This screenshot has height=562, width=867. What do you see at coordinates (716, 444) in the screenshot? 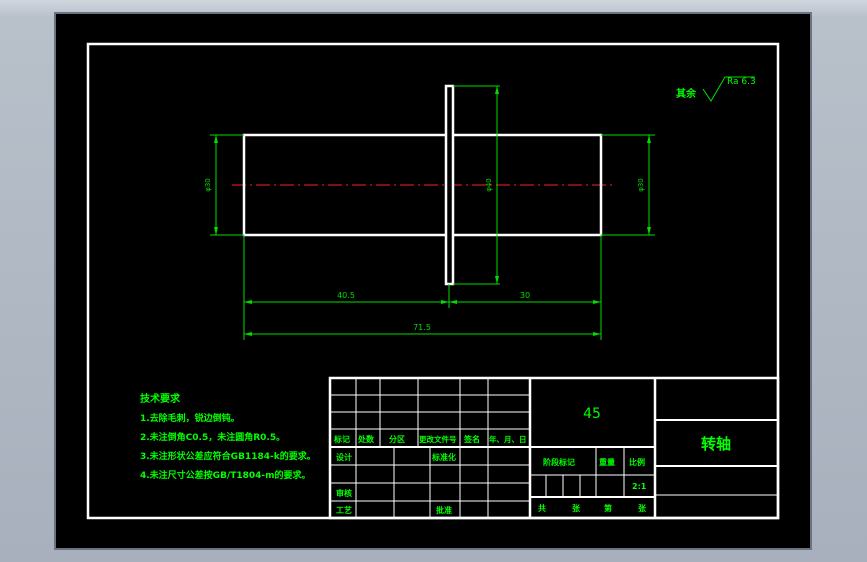
I see `tb-part-name: 转轴` at bounding box center [716, 444].